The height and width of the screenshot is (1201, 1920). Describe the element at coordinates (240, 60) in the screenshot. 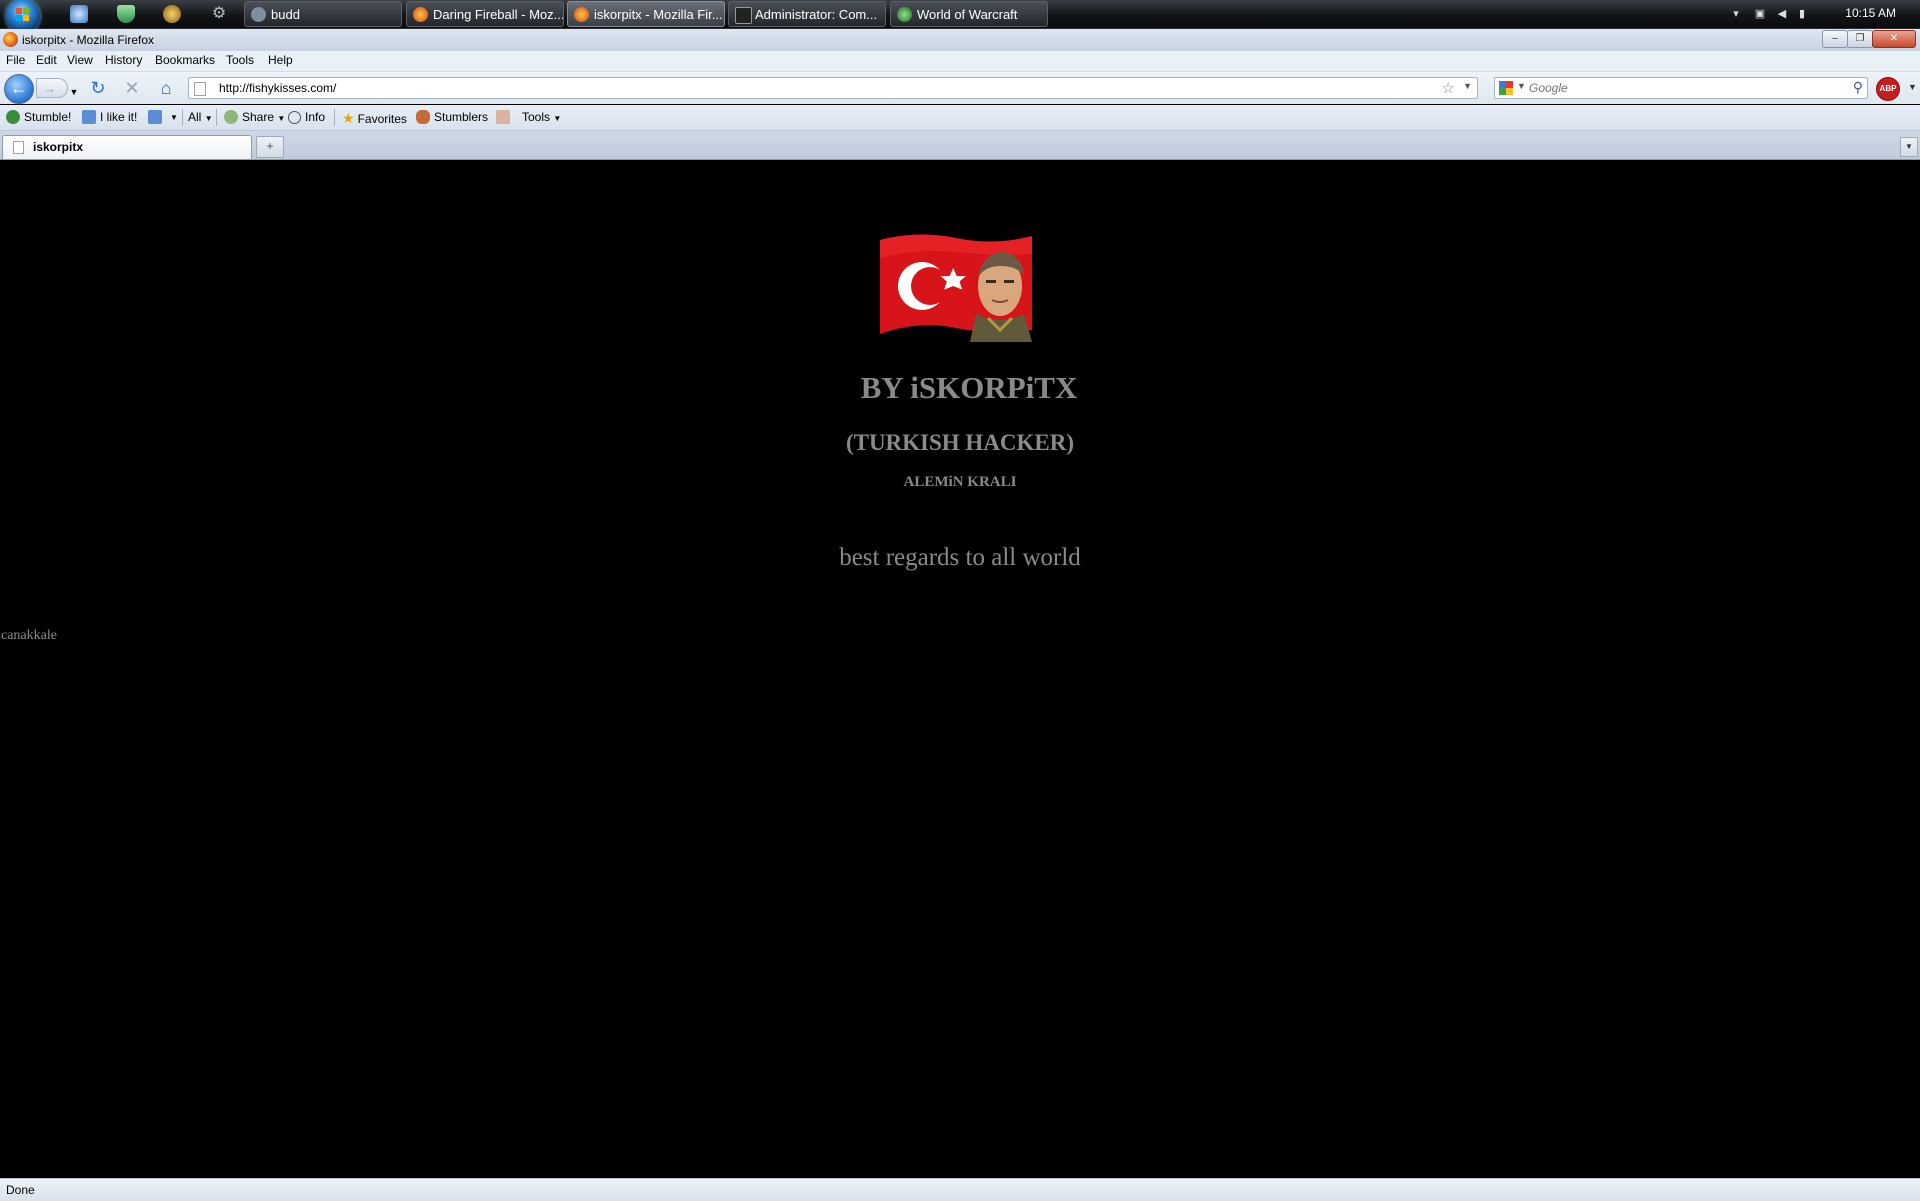

I see `menu-tools: Tools` at that location.